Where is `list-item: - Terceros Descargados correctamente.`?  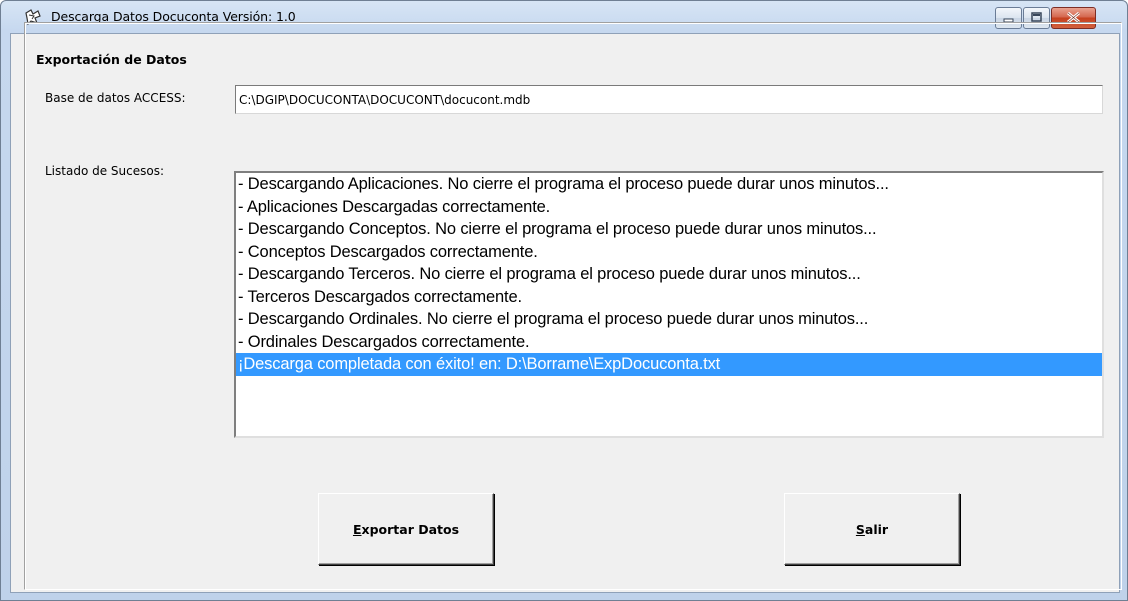
list-item: - Terceros Descargados correctamente. is located at coordinates (669, 297).